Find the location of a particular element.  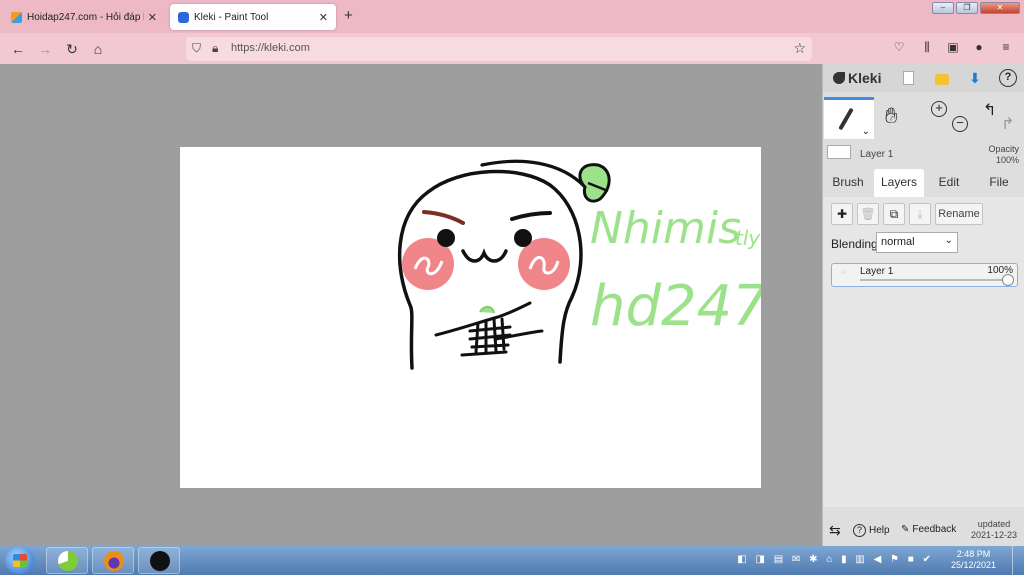

back-icon: ← is located at coordinates (18, 49).